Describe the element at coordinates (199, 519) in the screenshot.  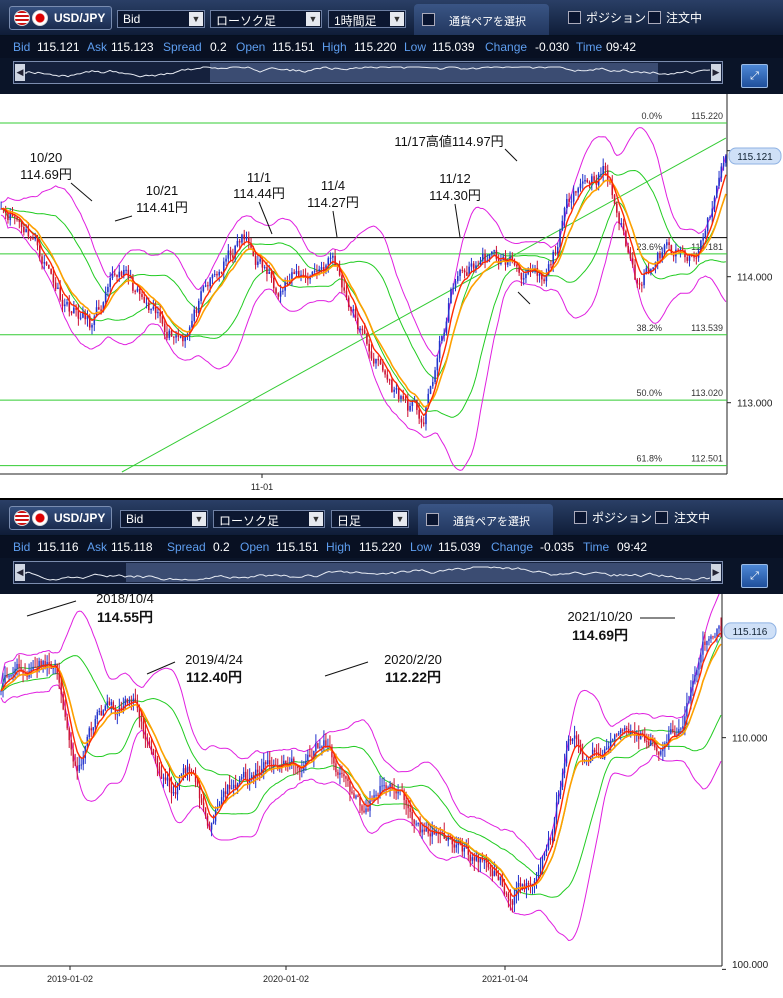
I see `chevron-down-icon: ▼` at that location.